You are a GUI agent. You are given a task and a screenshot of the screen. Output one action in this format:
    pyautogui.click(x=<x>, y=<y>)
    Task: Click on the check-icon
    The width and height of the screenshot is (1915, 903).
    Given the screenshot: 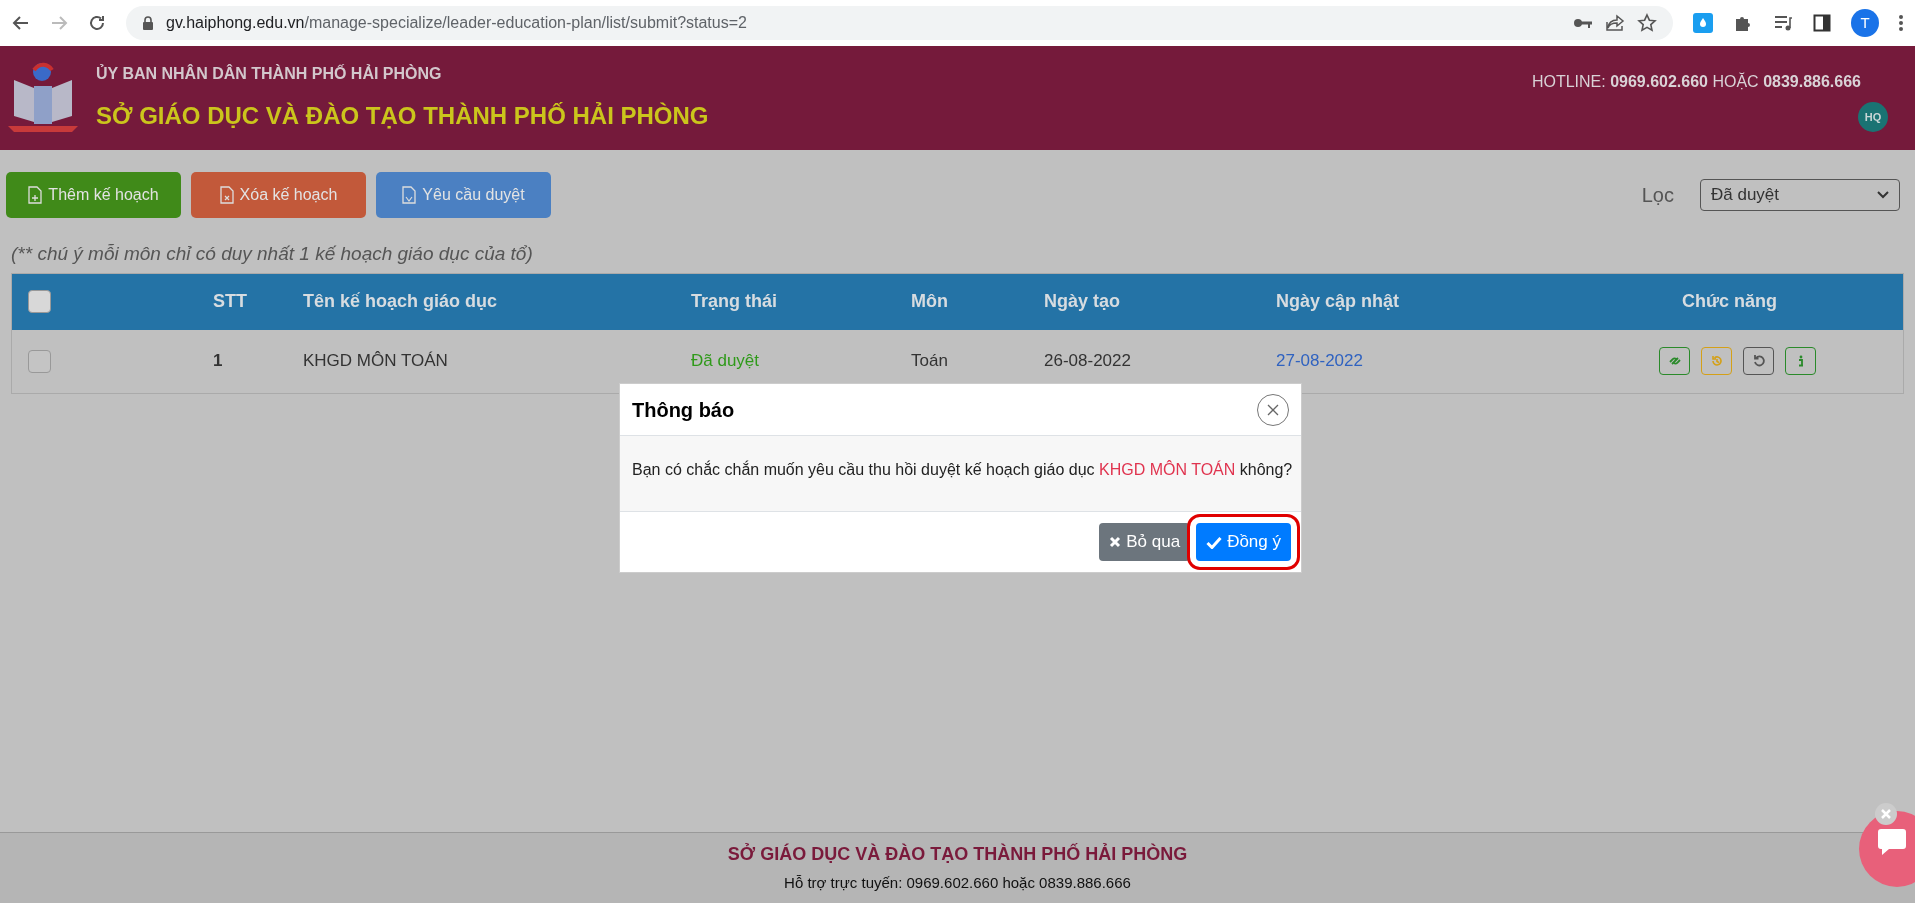 What is the action you would take?
    pyautogui.click(x=1214, y=542)
    